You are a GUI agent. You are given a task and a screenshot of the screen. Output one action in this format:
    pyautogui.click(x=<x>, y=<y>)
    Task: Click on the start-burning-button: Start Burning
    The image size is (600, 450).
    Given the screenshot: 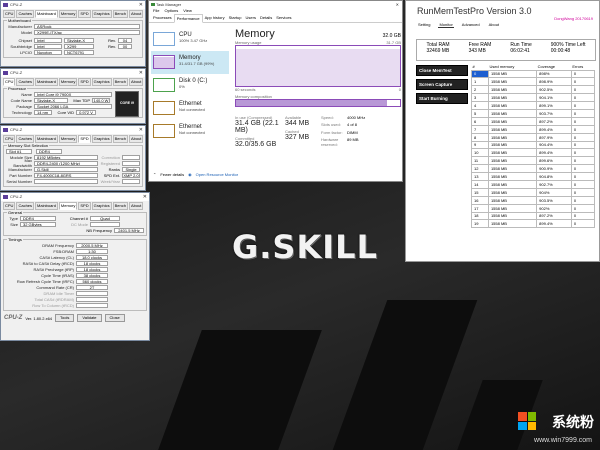 What is the action you would take?
    pyautogui.click(x=442, y=98)
    